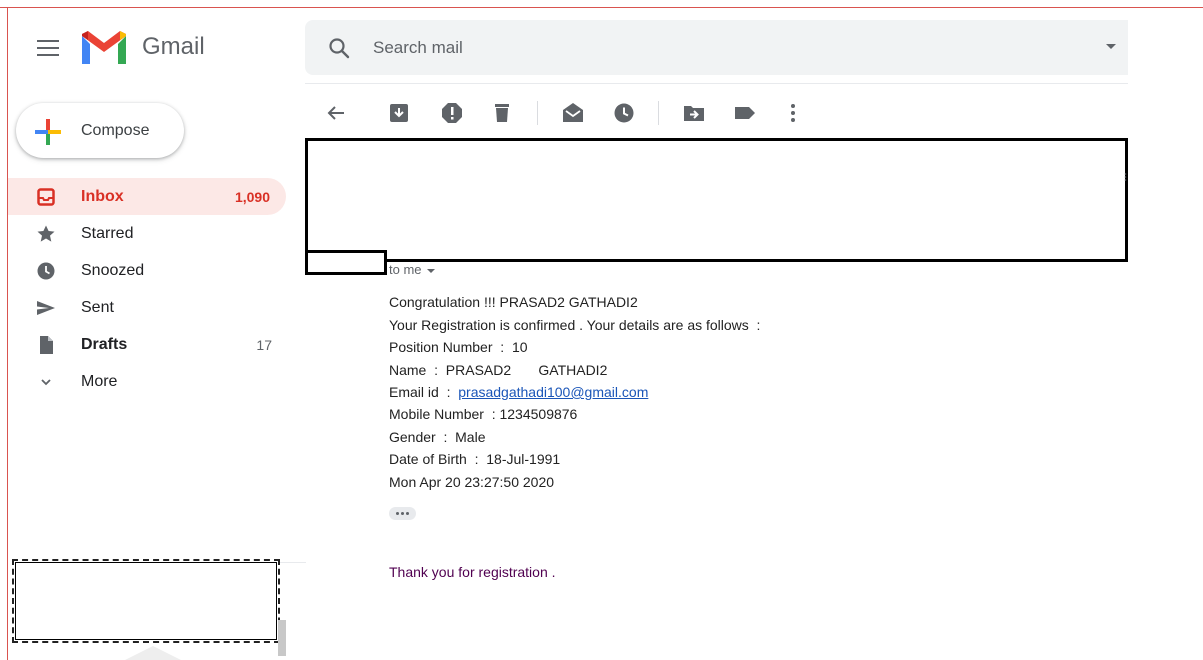 The height and width of the screenshot is (660, 1203). What do you see at coordinates (483, 414) in the screenshot?
I see `message-line: Mobile Number : 1234509876` at bounding box center [483, 414].